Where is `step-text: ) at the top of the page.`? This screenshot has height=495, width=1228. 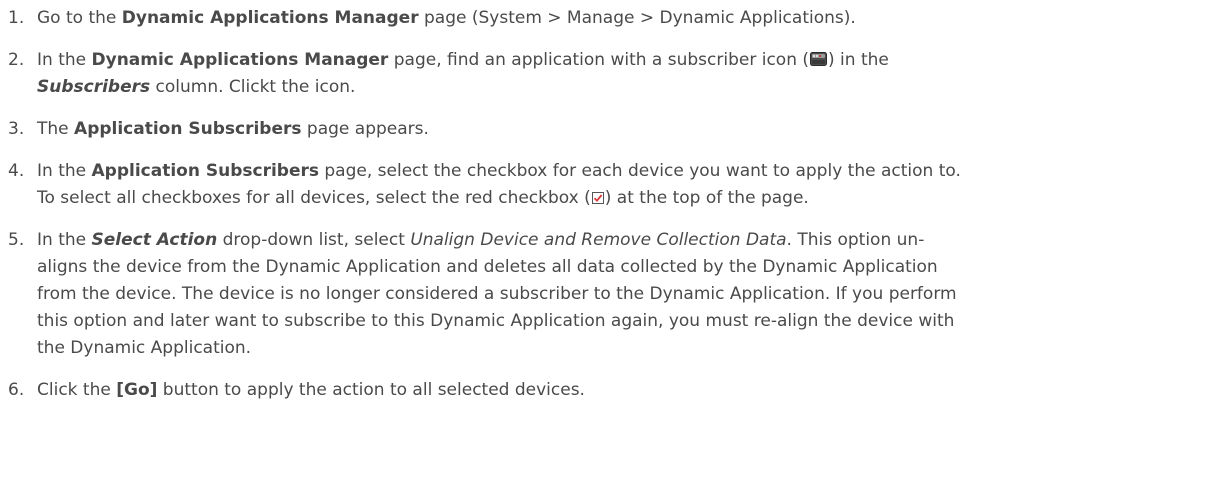
step-text: ) at the top of the page. is located at coordinates (706, 198).